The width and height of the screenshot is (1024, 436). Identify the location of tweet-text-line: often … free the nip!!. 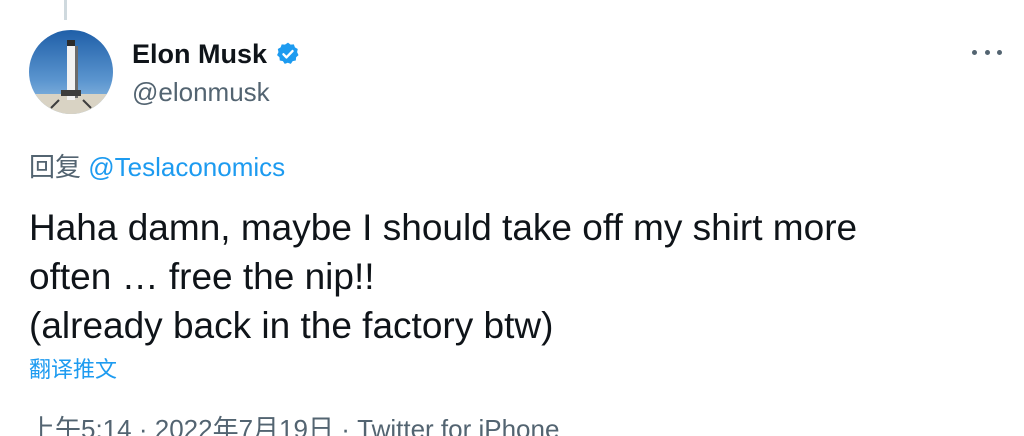
(202, 276).